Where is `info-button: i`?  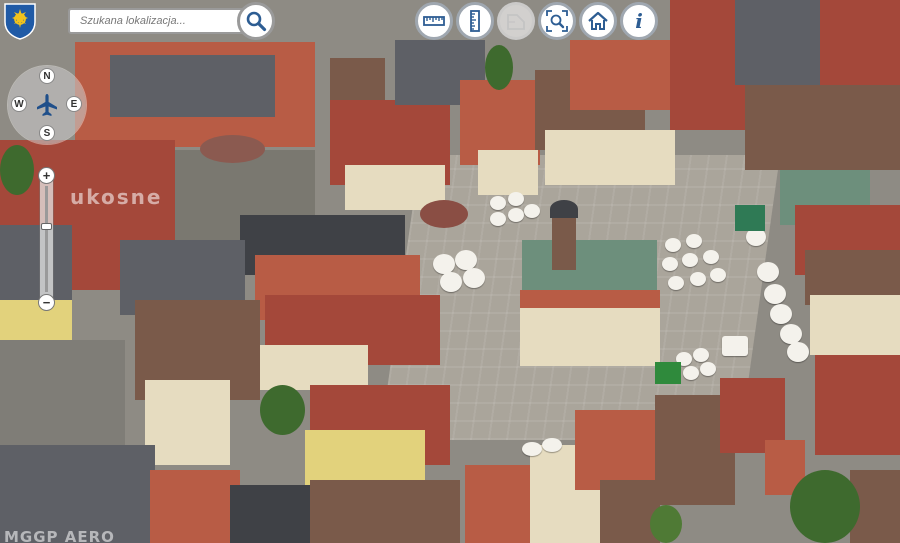
info-button: i is located at coordinates (639, 21).